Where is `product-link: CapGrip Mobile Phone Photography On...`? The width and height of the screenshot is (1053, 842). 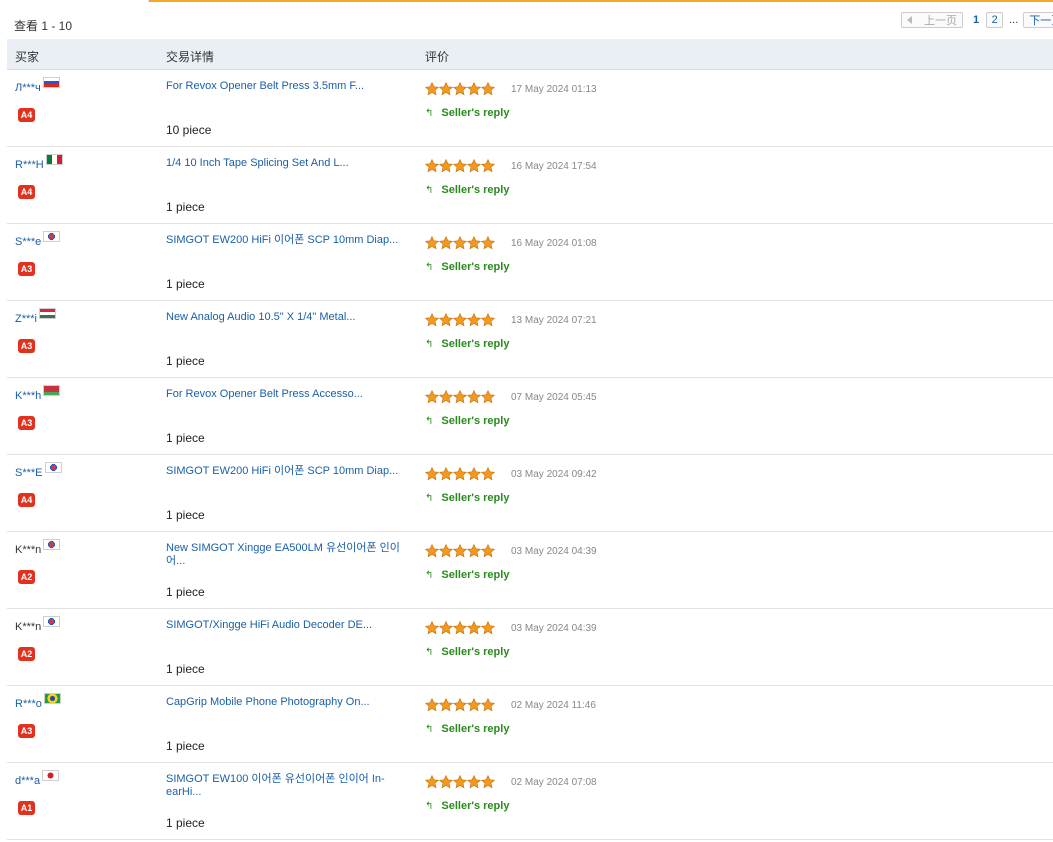 product-link: CapGrip Mobile Phone Photography On... is located at coordinates (286, 702).